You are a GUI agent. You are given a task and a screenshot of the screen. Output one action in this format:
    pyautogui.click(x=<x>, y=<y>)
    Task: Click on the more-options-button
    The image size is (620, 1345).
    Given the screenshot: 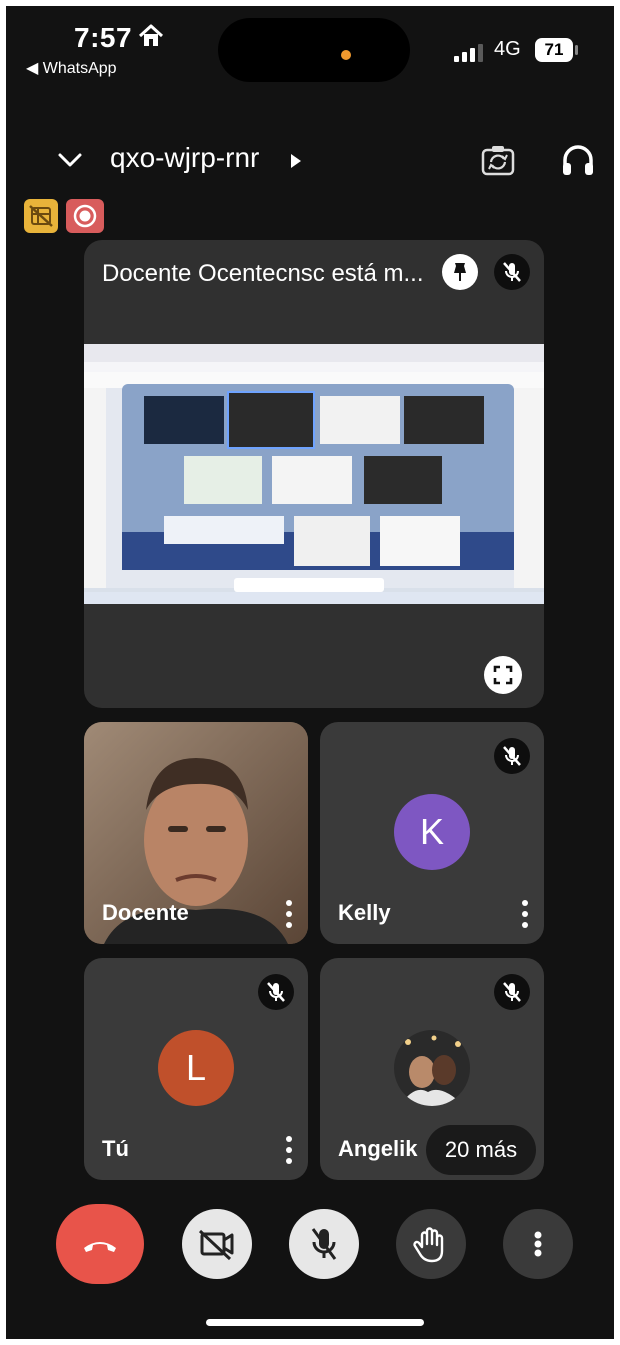 What is the action you would take?
    pyautogui.click(x=538, y=1244)
    